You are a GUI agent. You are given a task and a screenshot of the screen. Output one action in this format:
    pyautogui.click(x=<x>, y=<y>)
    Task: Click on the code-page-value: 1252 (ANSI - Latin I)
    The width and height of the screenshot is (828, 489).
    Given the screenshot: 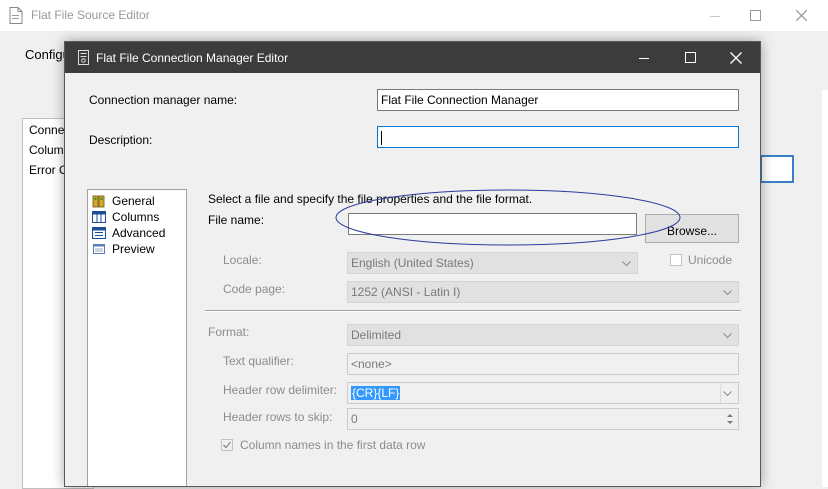 What is the action you would take?
    pyautogui.click(x=406, y=292)
    